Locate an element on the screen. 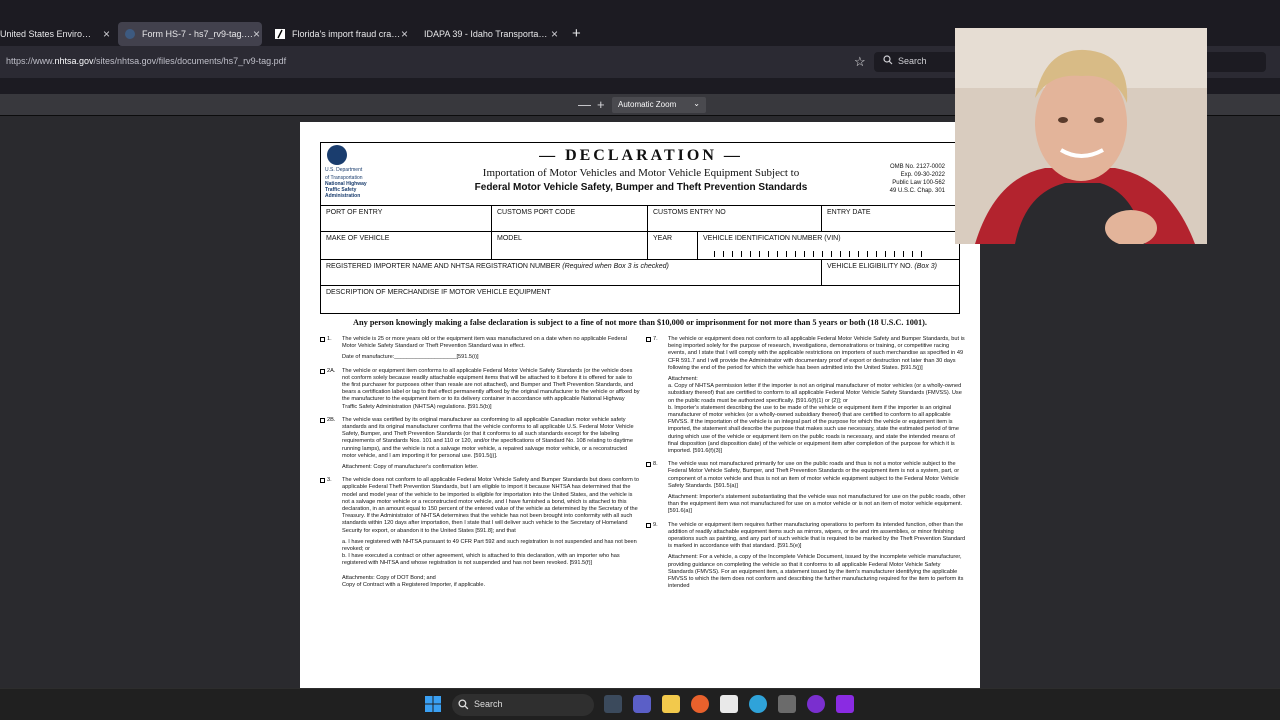  edge-icon is located at coordinates (758, 704).